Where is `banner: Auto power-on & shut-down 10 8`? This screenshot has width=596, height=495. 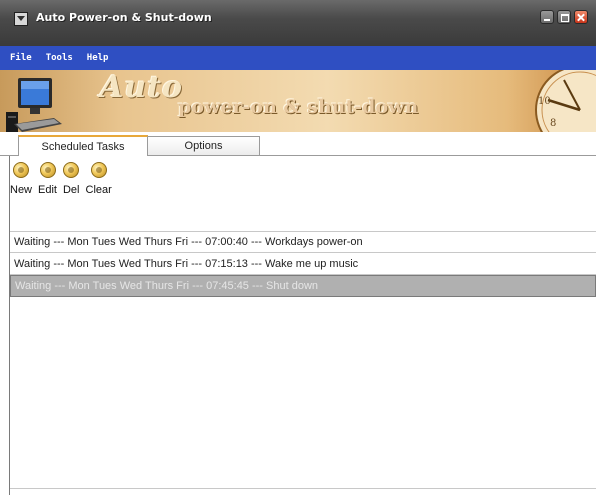 banner: Auto power-on & shut-down 10 8 is located at coordinates (298, 101).